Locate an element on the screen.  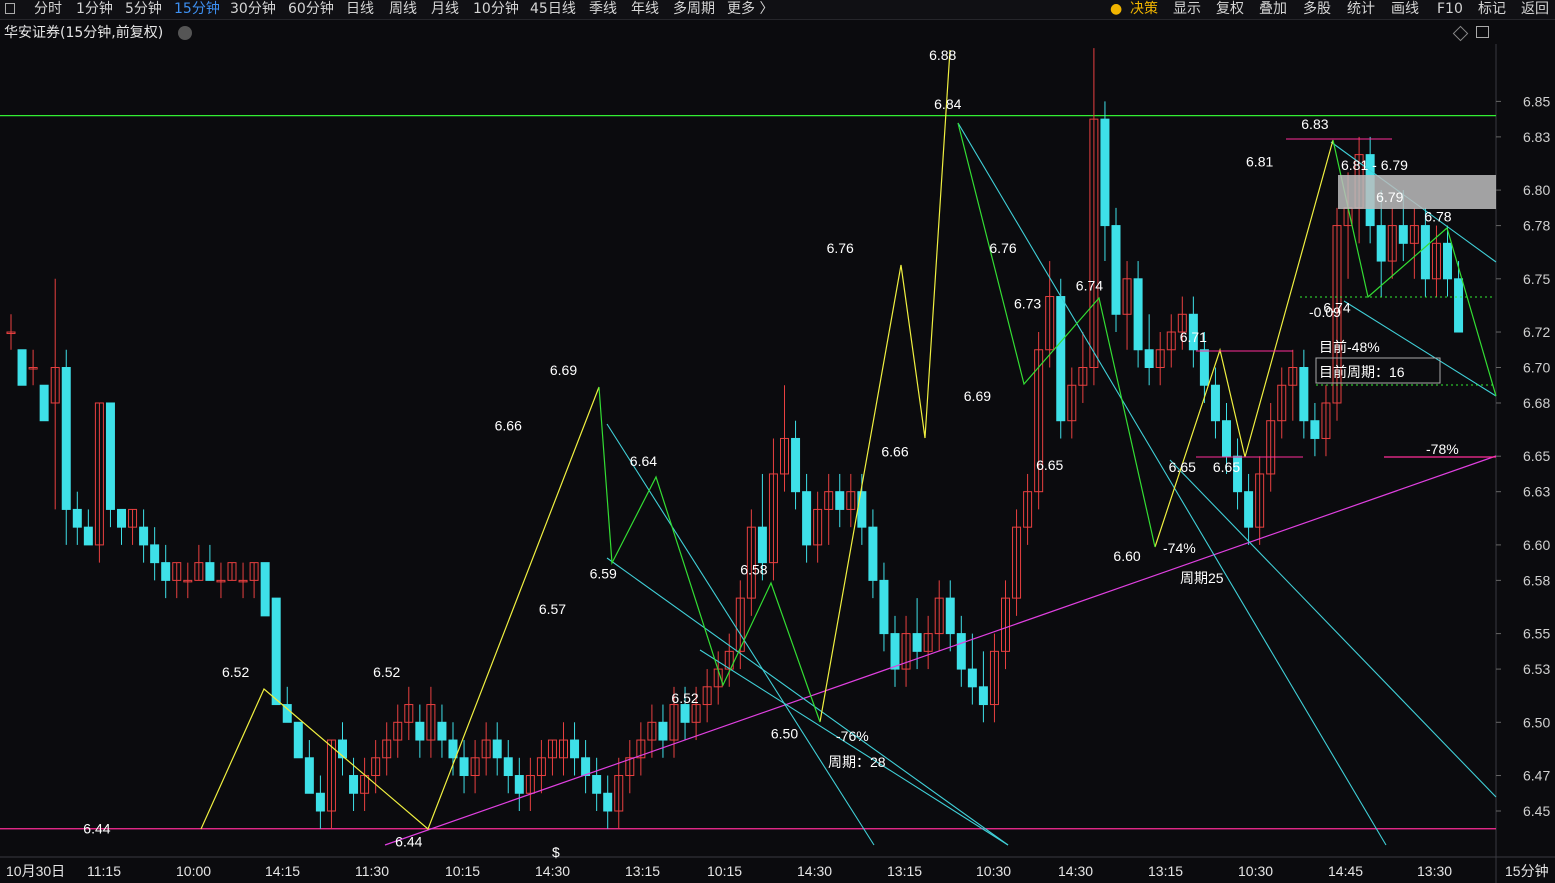
annotation-label: -76% is located at coordinates (852, 736).